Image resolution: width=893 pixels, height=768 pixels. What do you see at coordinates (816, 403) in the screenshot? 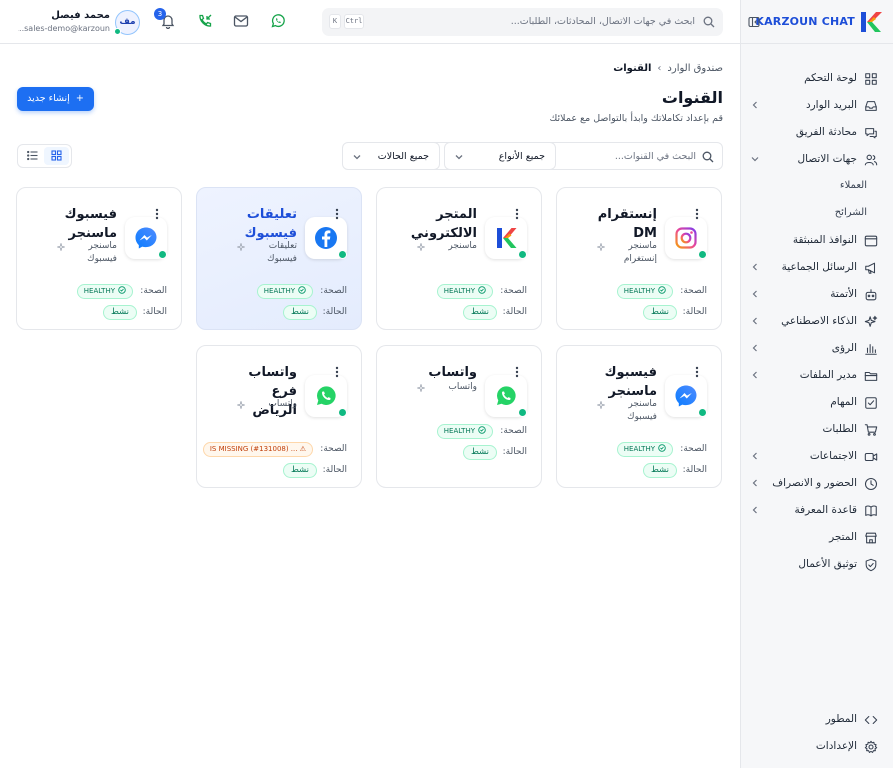
I see `sidebar-item: المهام` at bounding box center [816, 403].